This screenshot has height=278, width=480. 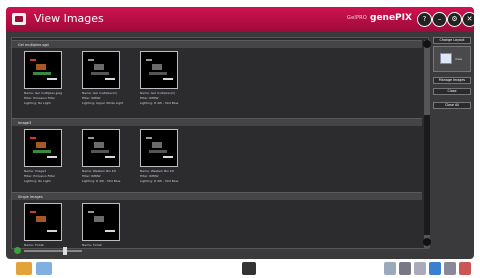 I want to click on scroll-thumb, so click(x=427, y=175).